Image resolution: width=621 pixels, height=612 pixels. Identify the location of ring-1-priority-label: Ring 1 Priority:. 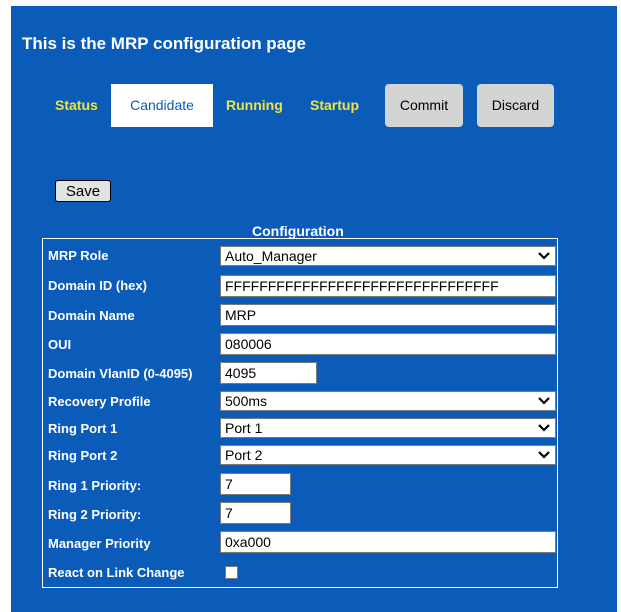
(95, 485).